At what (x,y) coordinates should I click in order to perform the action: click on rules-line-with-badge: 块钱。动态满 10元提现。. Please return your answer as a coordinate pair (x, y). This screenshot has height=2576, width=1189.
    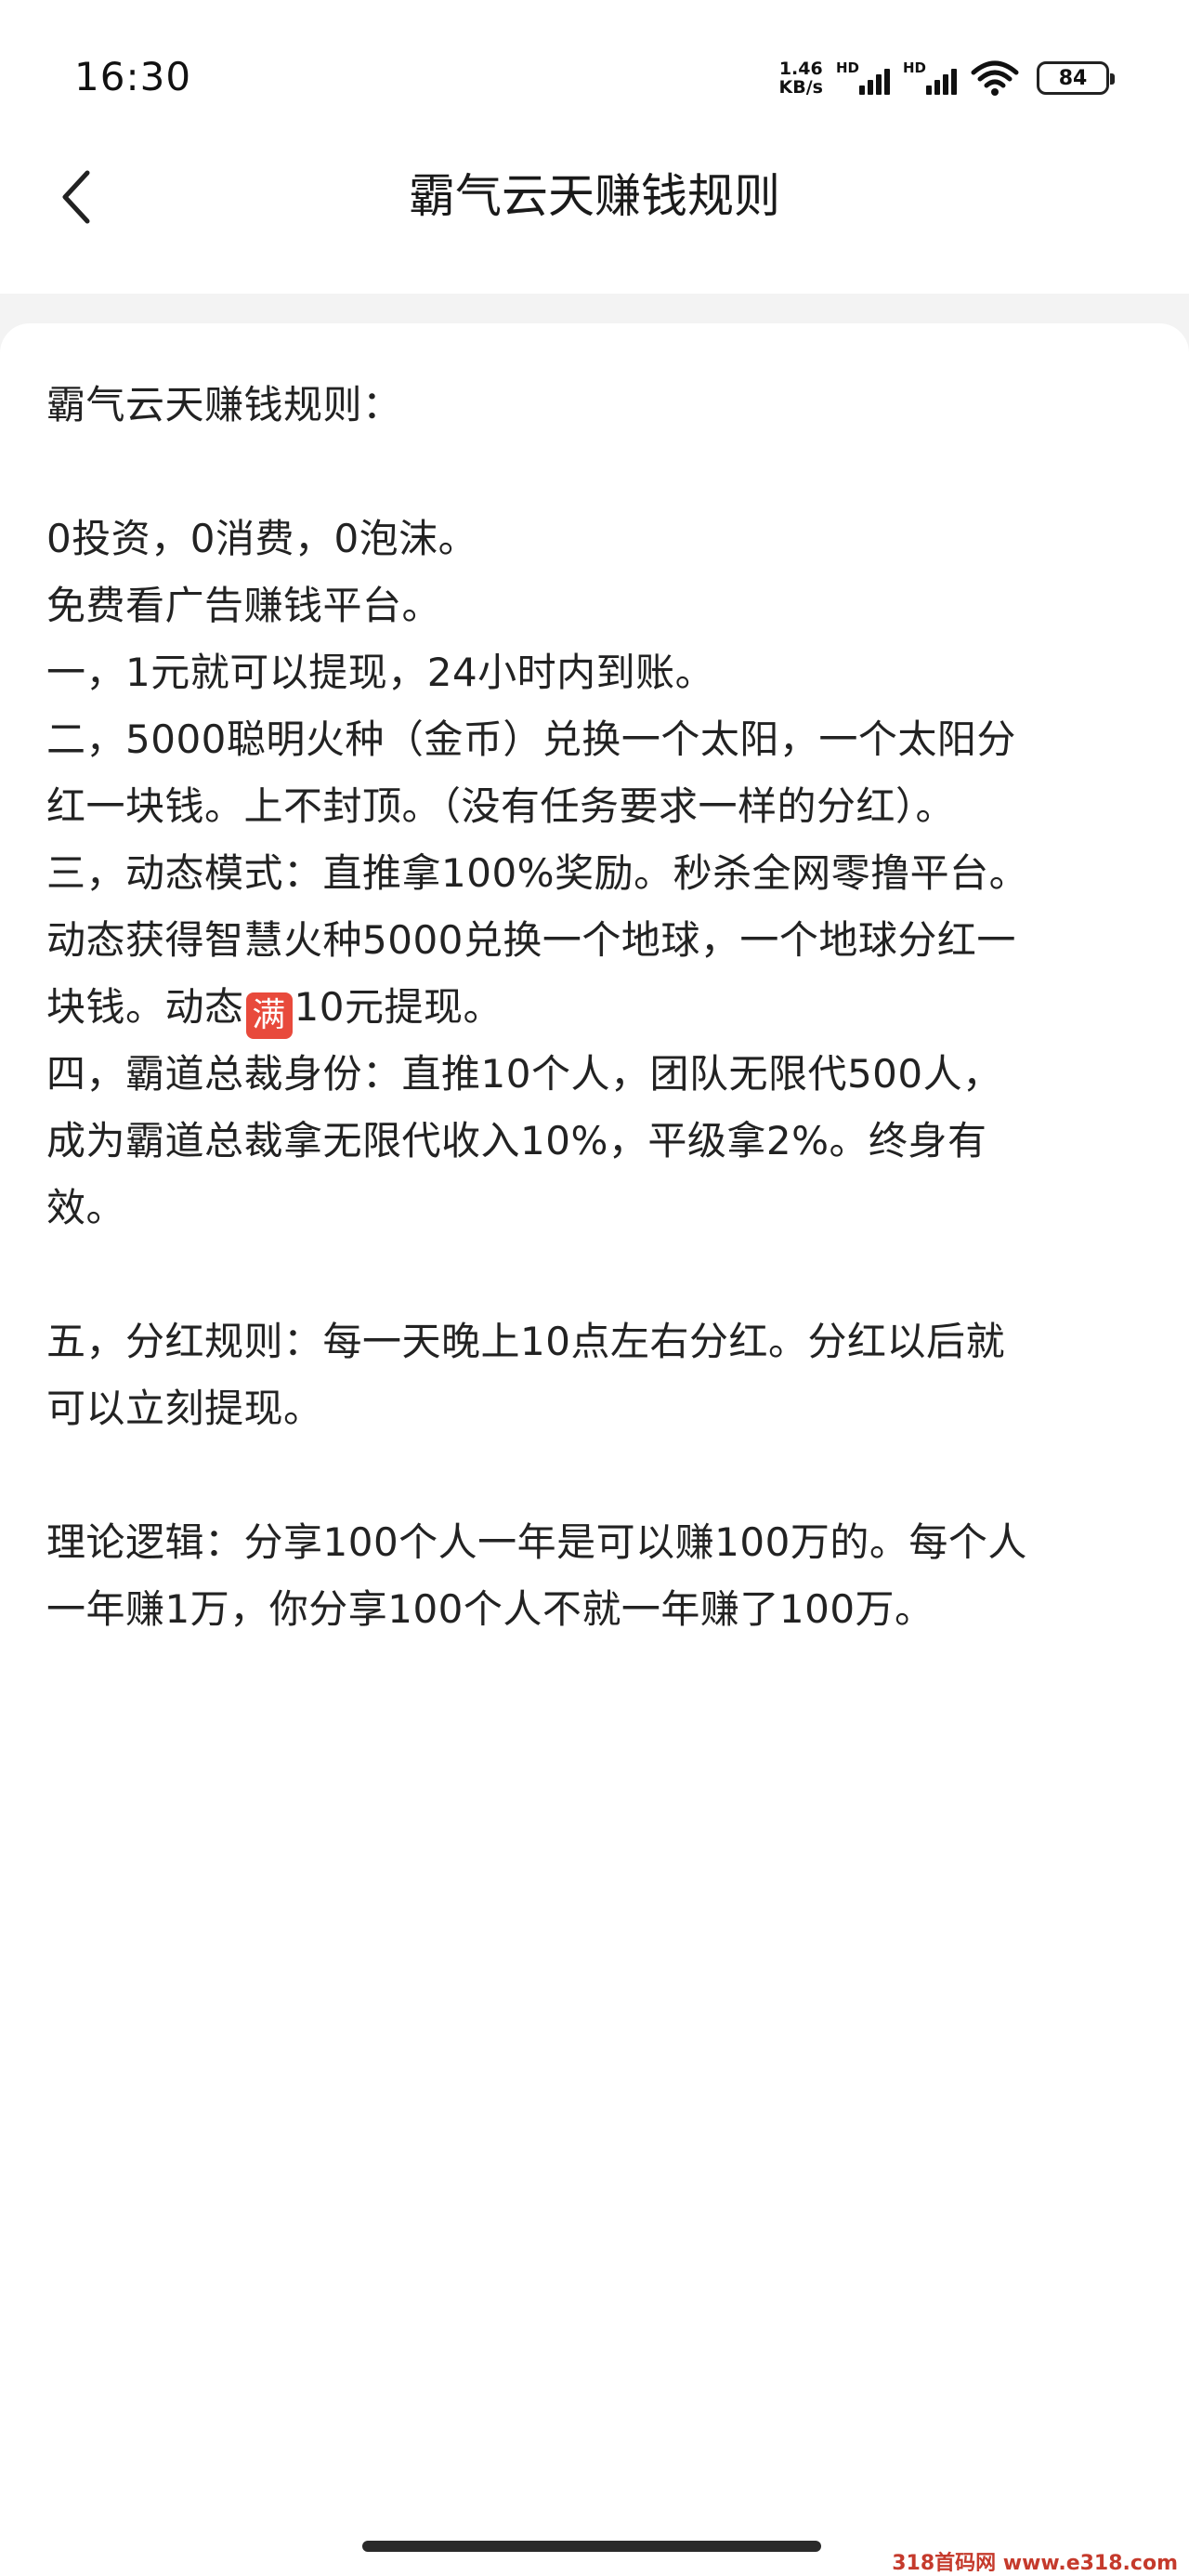
    Looking at the image, I should click on (599, 1007).